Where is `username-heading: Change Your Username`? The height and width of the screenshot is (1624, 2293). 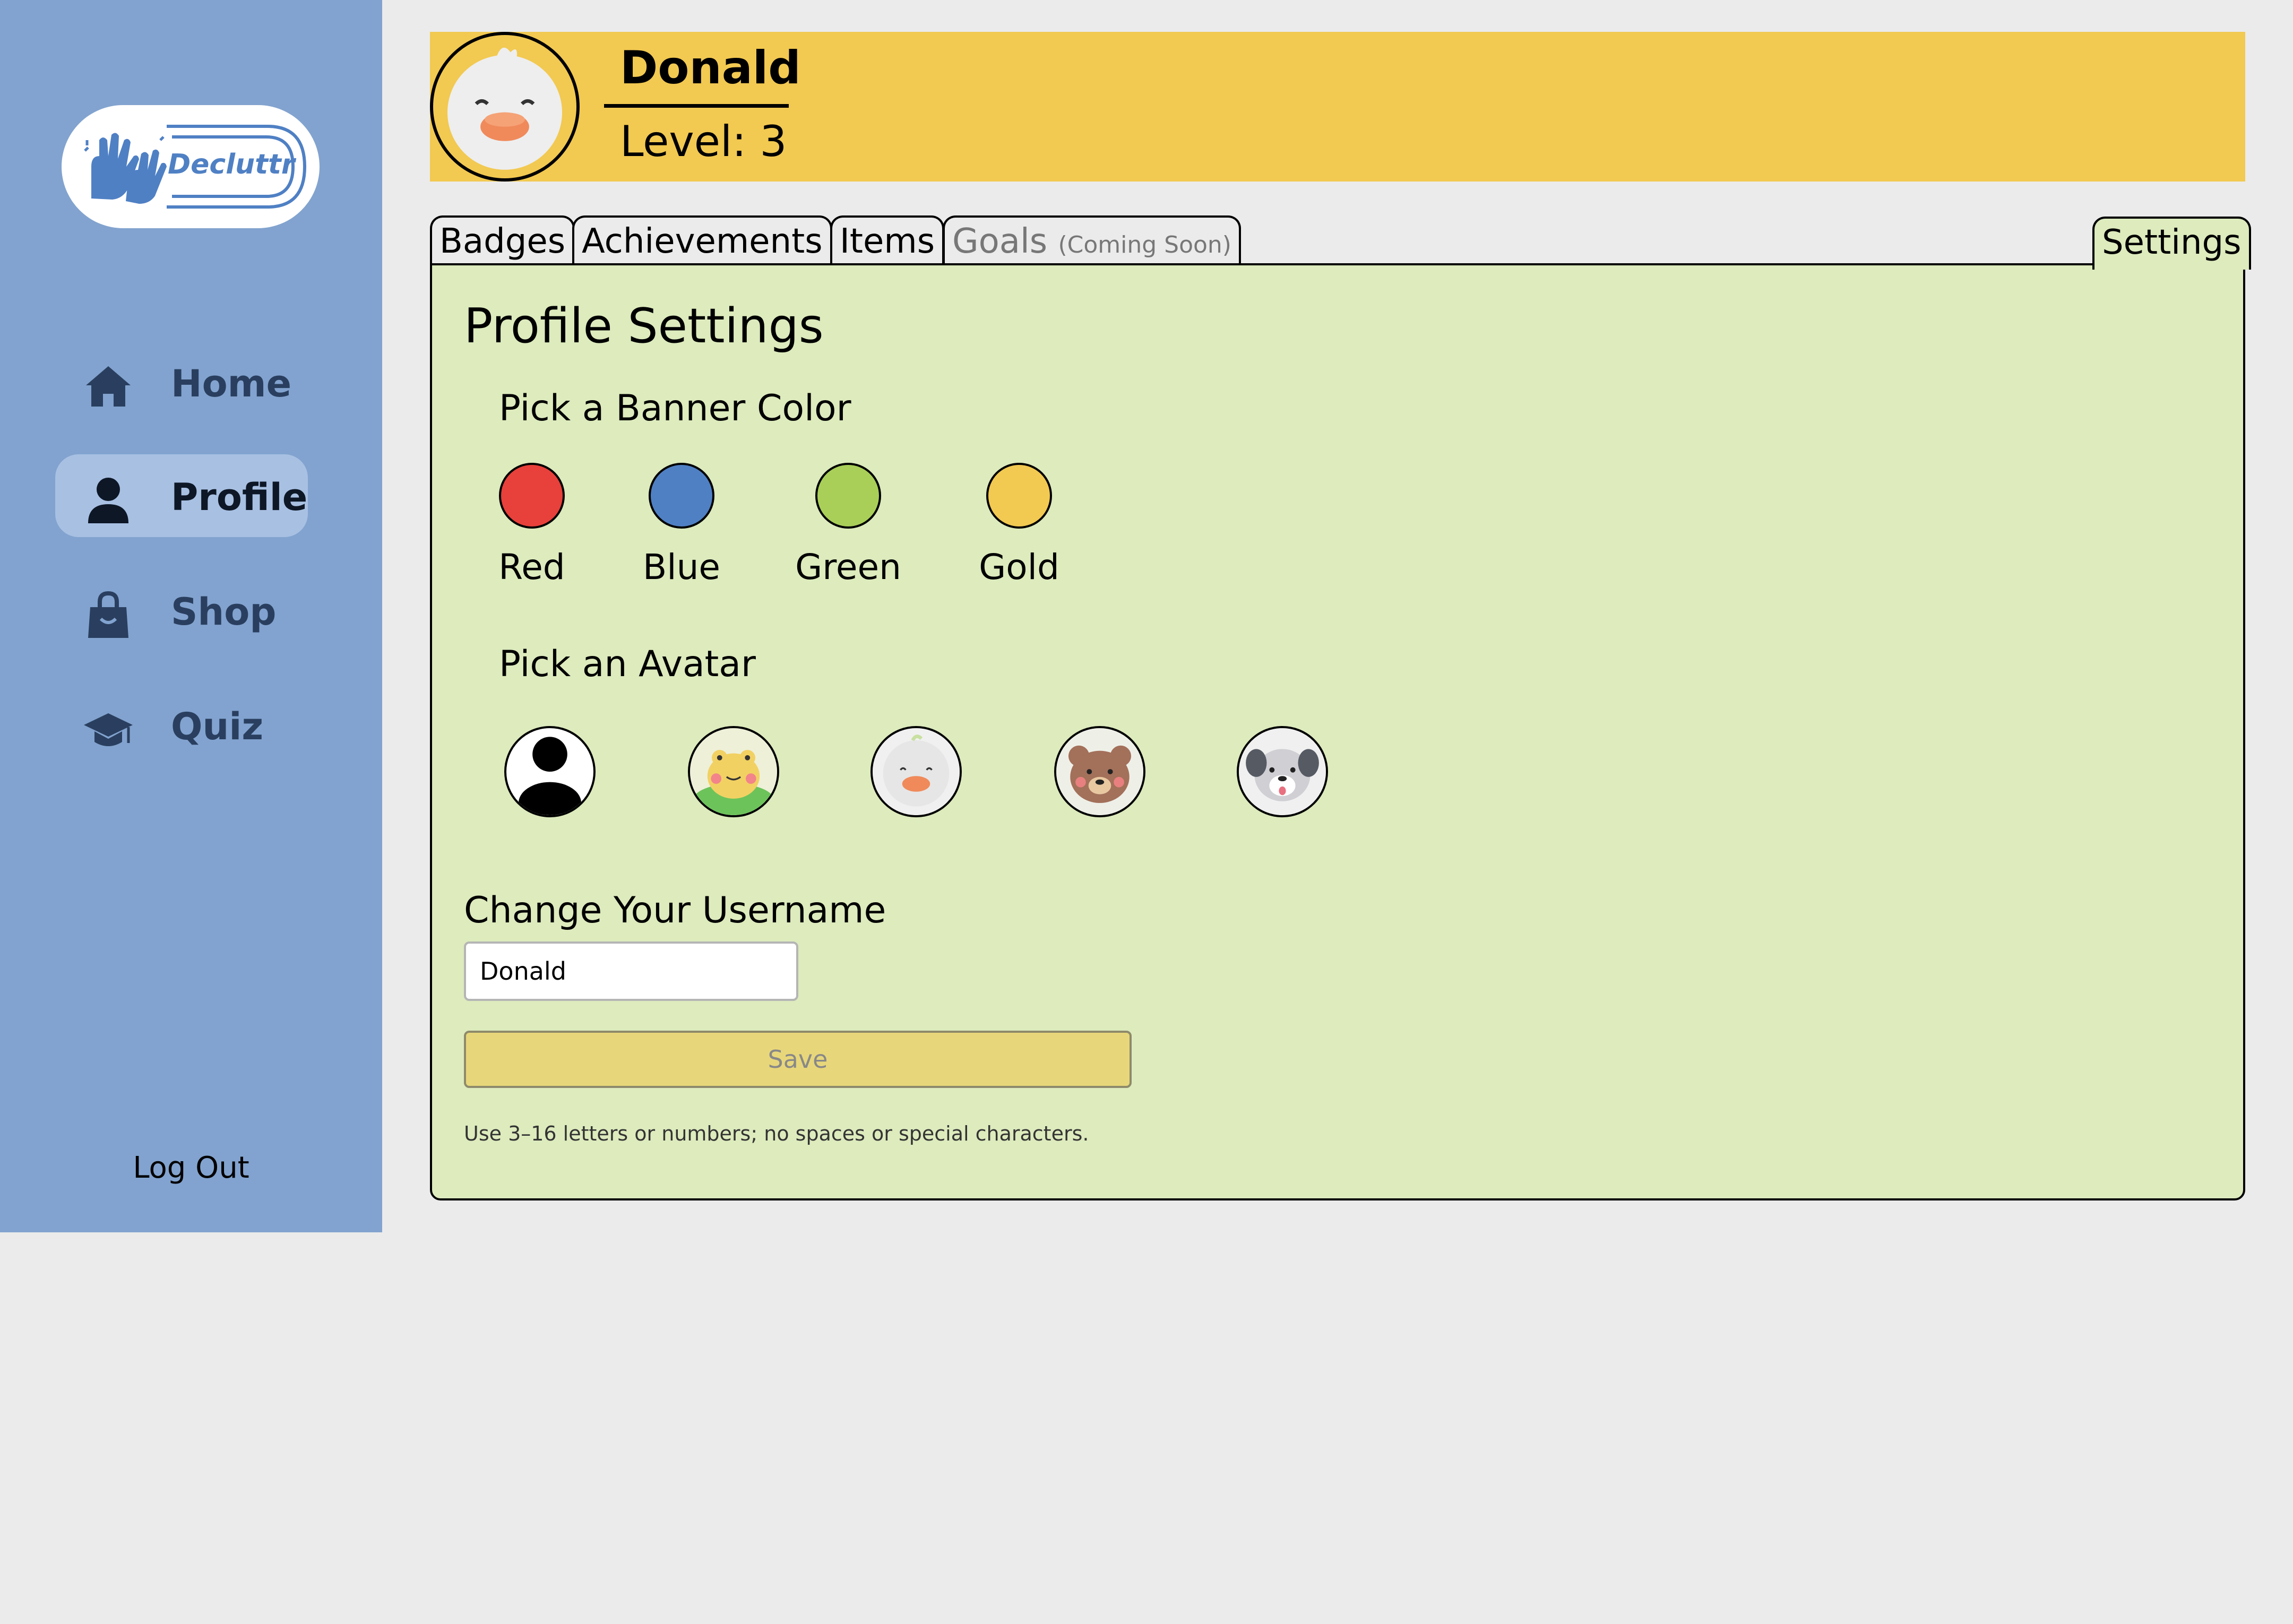
username-heading: Change Your Username is located at coordinates (675, 910).